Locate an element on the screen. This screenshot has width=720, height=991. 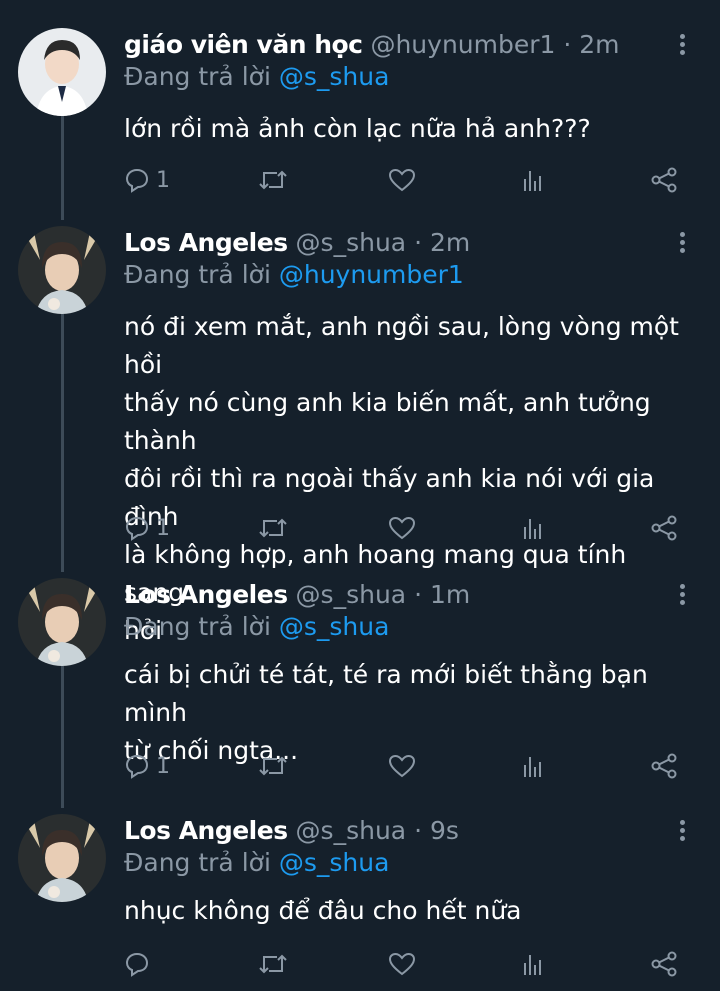
action-bar is located at coordinates (404, 964).